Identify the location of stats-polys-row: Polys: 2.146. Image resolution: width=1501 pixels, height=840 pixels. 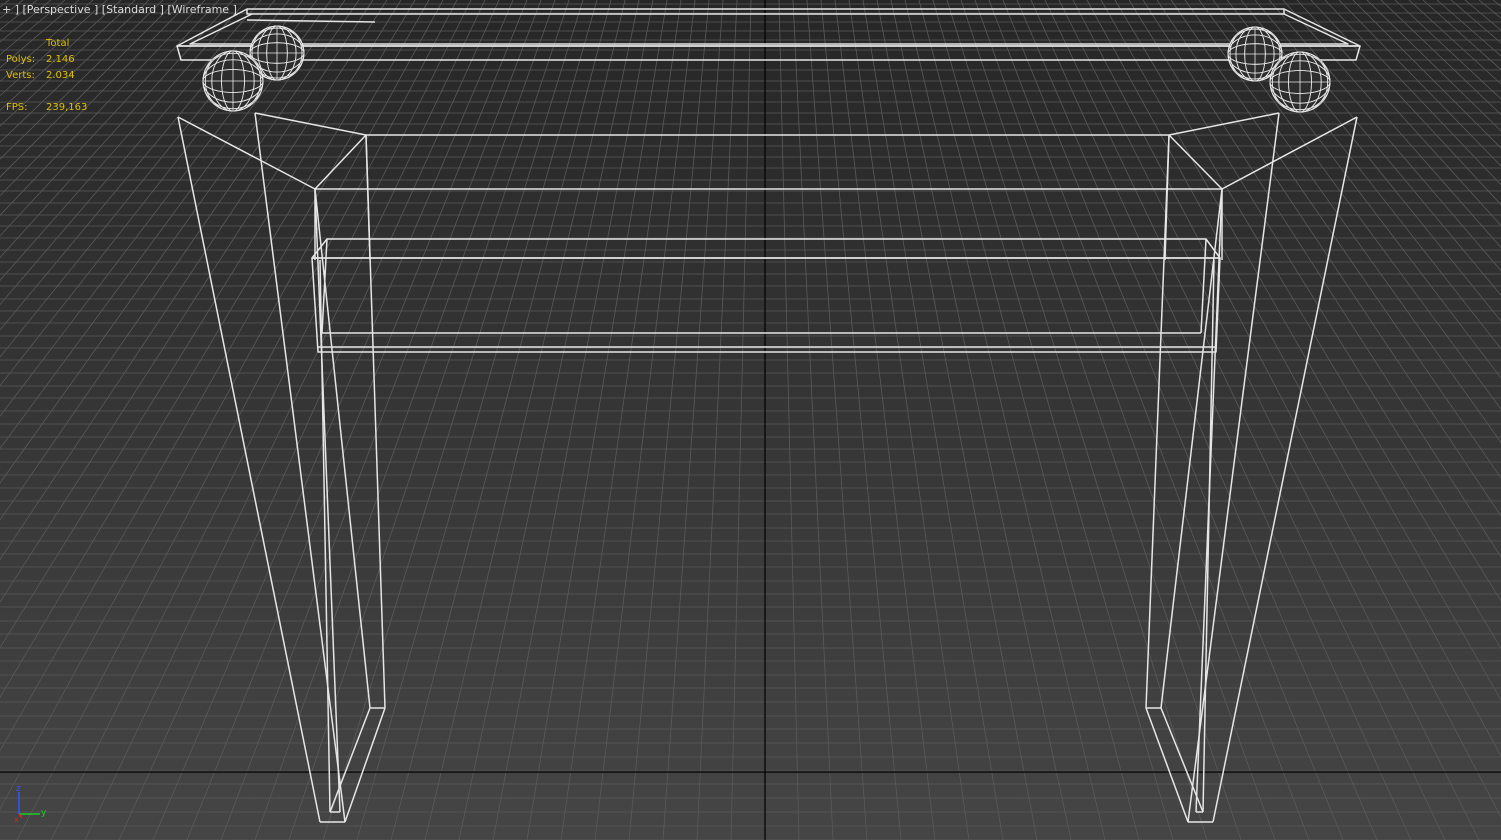
(66, 60).